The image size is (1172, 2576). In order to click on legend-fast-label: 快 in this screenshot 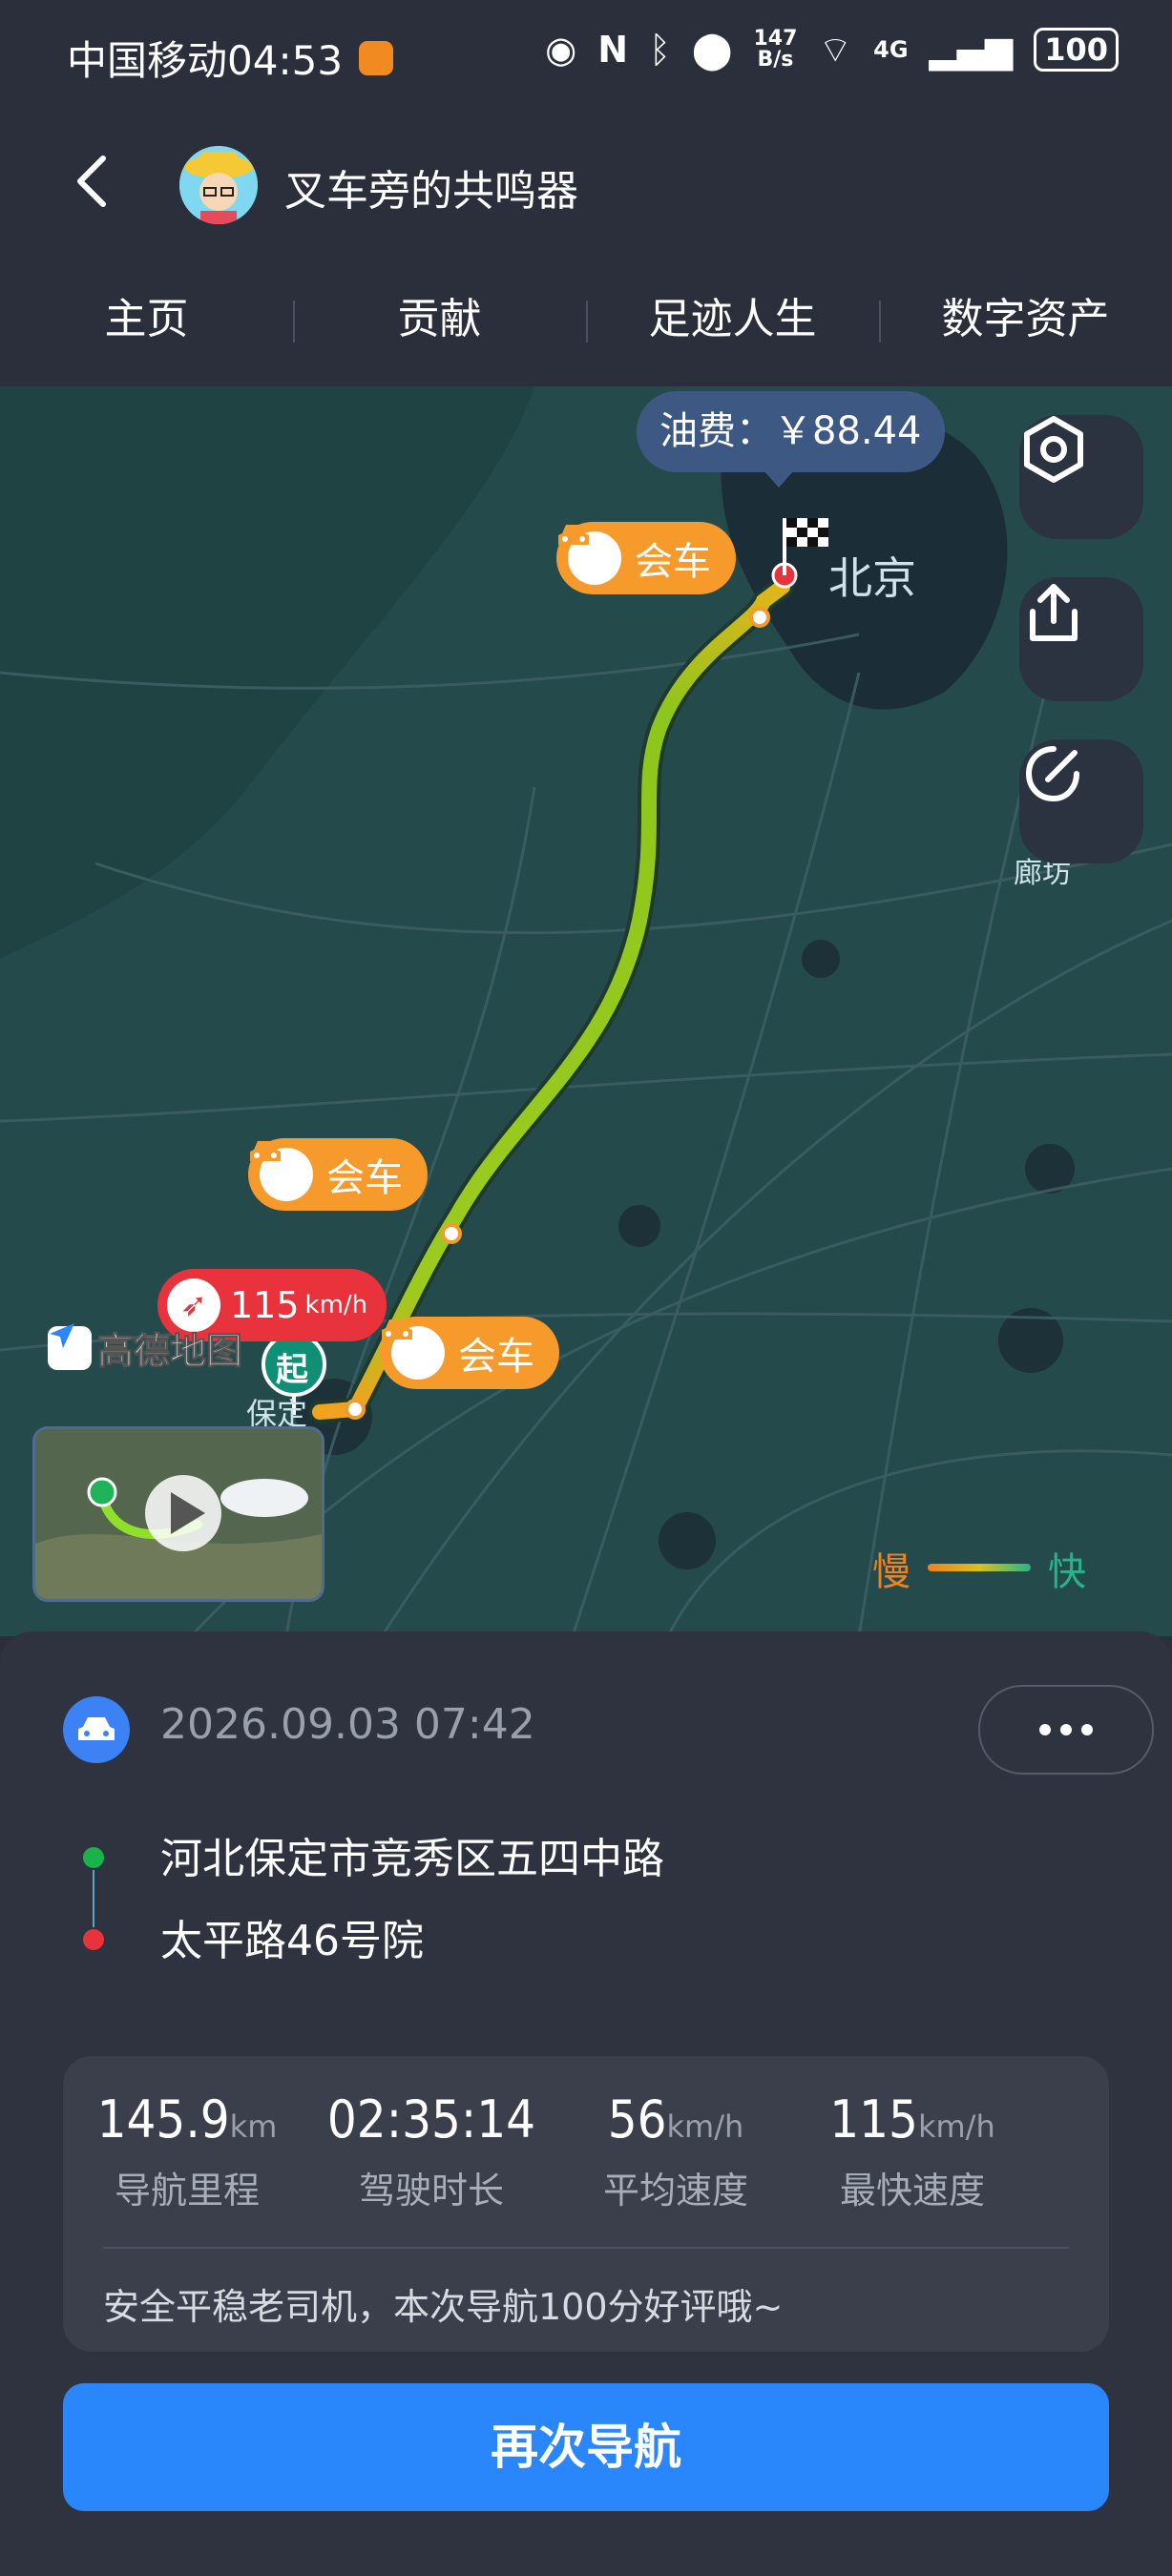, I will do `click(1067, 1572)`.